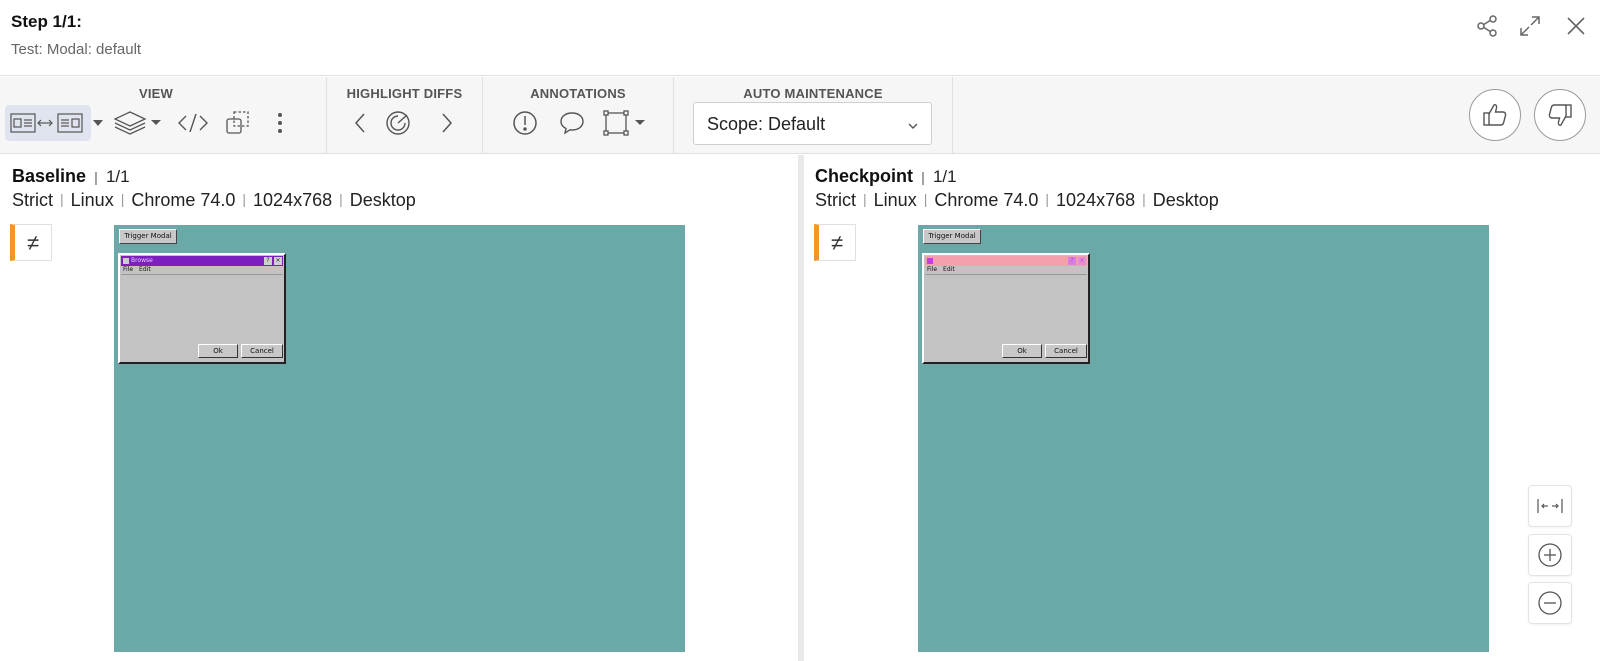 This screenshot has height=661, width=1600. What do you see at coordinates (578, 93) in the screenshot?
I see `annotations-title: ANNOTATIONS` at bounding box center [578, 93].